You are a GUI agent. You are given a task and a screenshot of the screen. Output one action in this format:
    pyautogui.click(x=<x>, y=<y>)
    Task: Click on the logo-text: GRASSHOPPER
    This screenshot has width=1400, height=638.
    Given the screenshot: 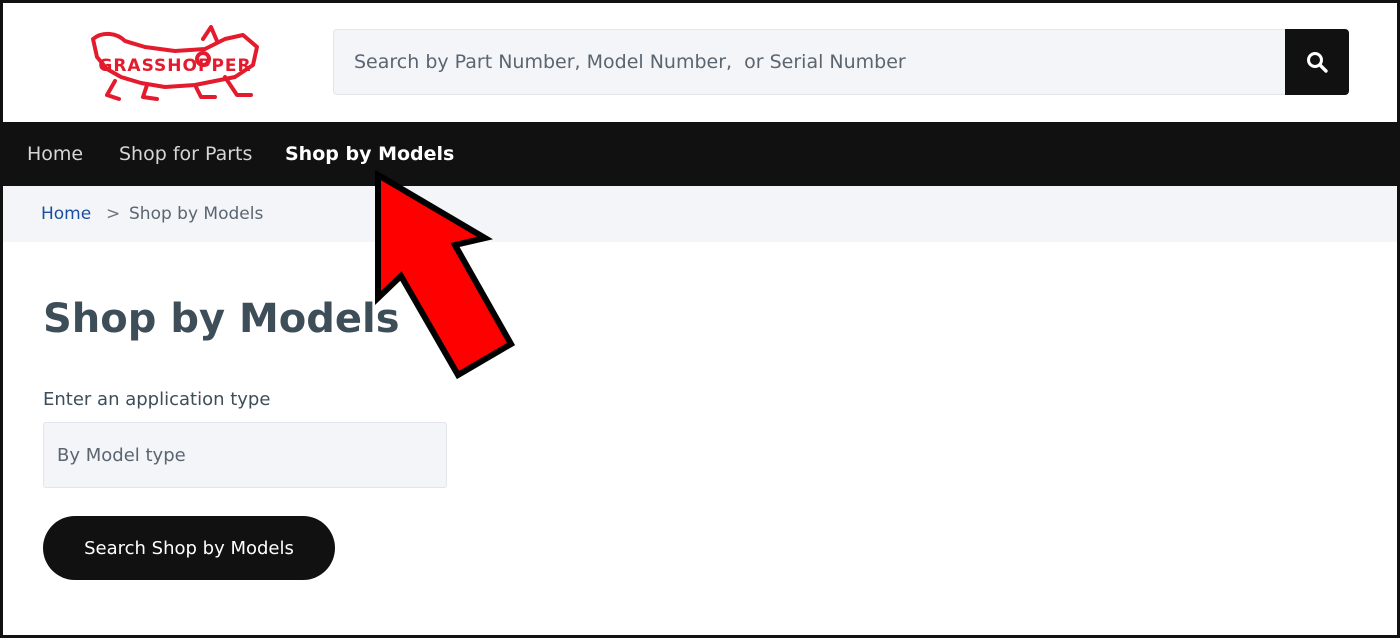 What is the action you would take?
    pyautogui.click(x=174, y=66)
    